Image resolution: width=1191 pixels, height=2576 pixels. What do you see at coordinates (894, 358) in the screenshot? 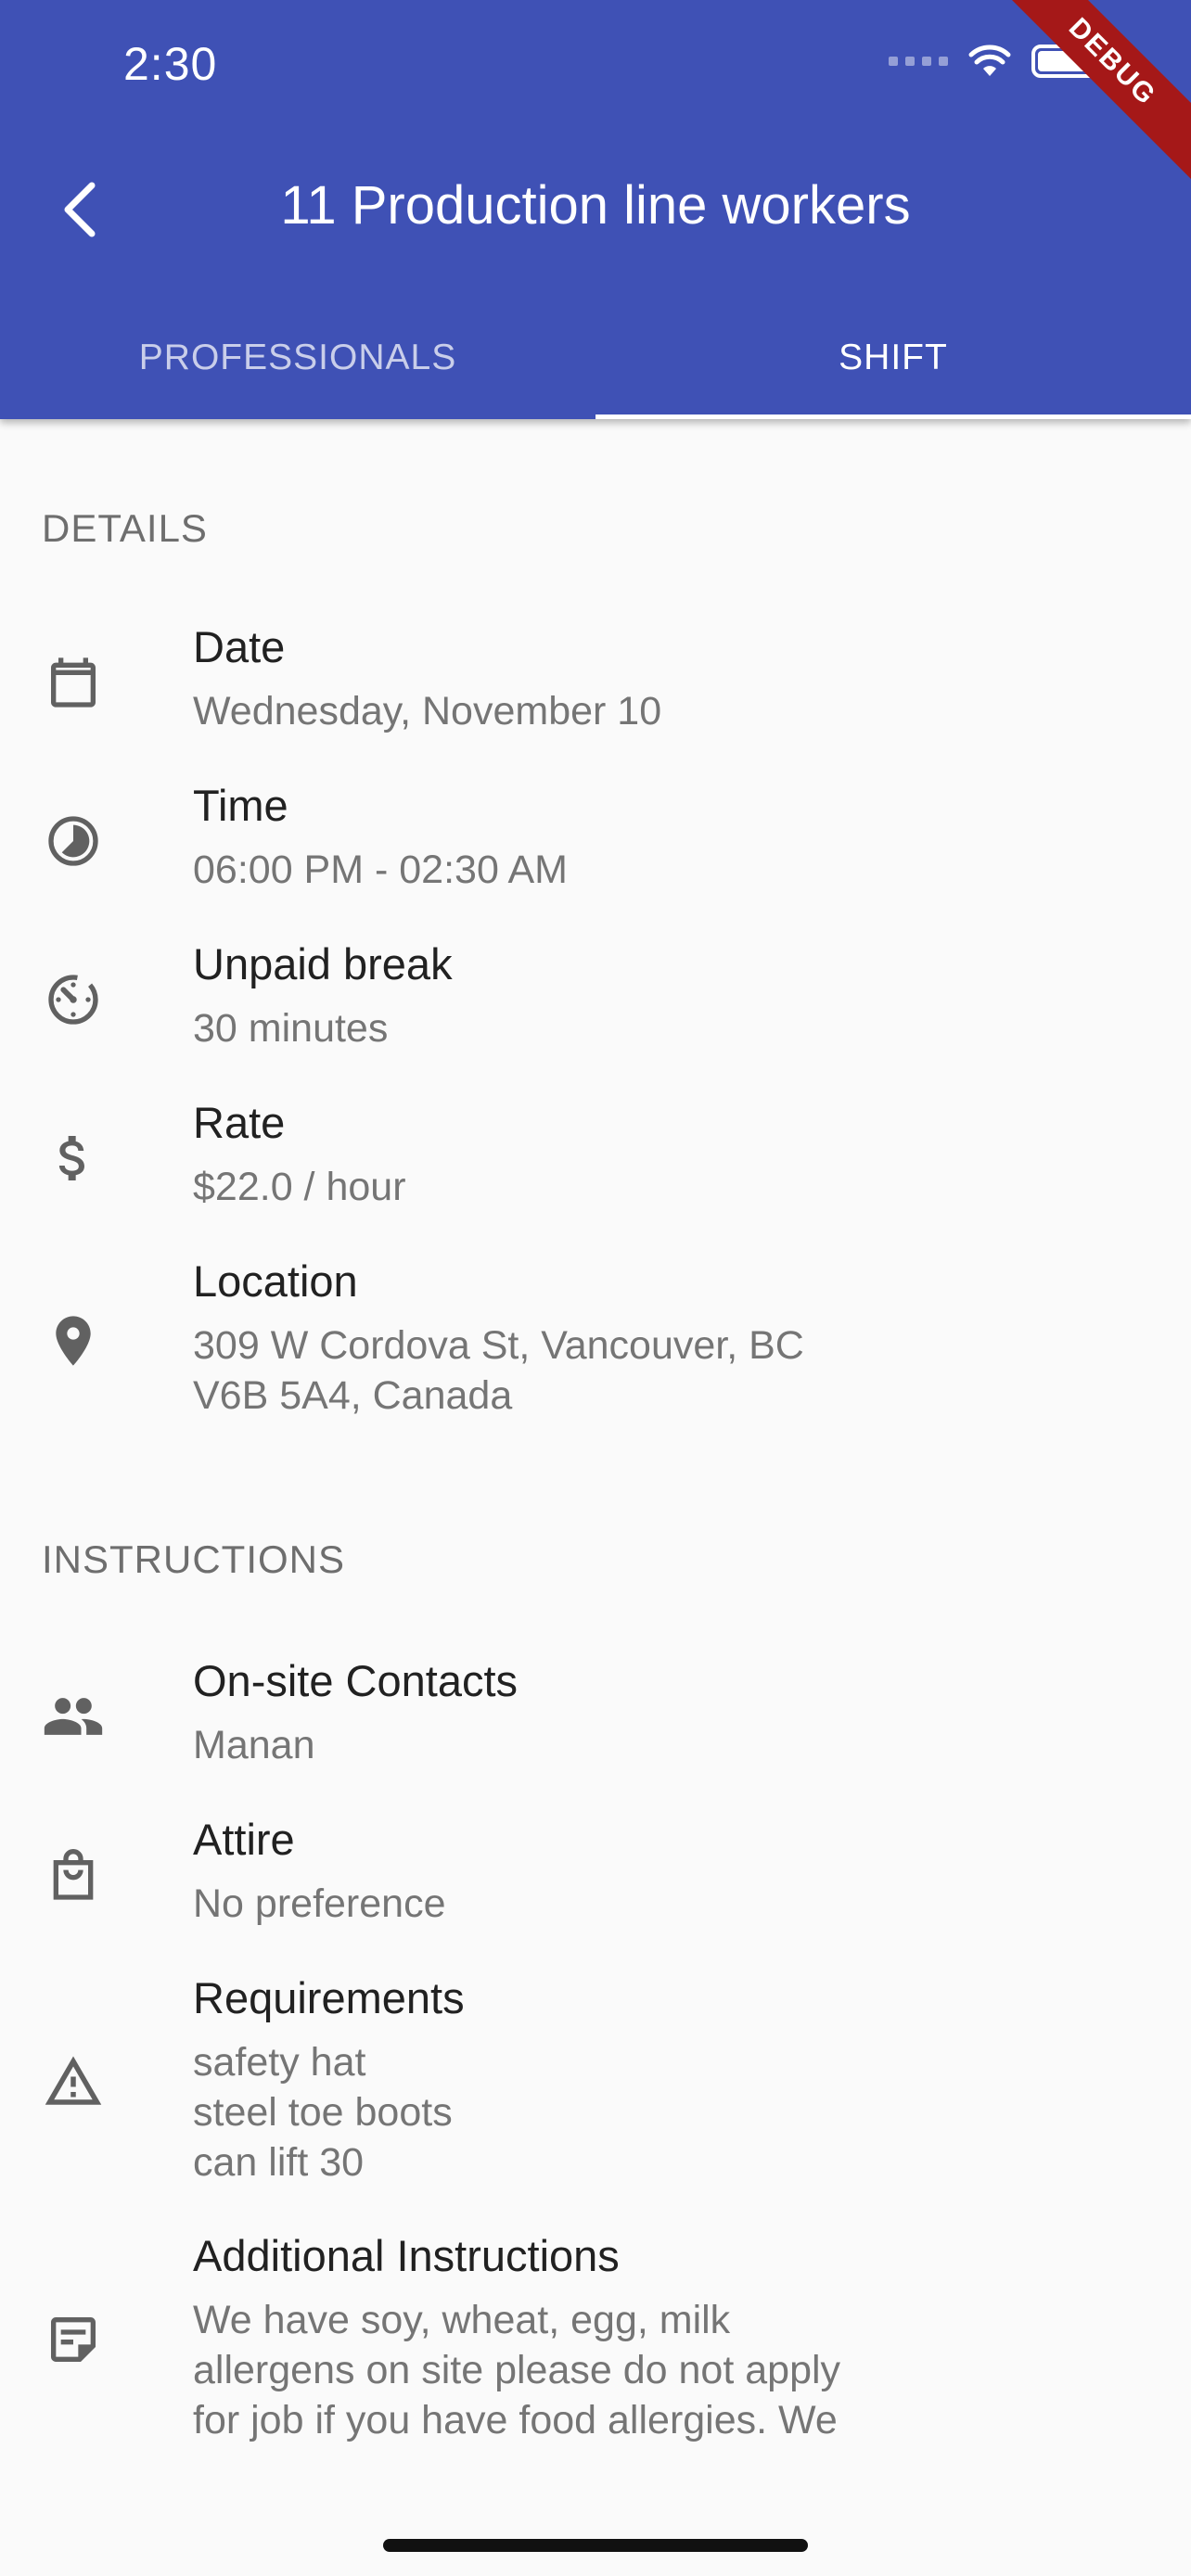
I see `tab-shift: SHIFT` at bounding box center [894, 358].